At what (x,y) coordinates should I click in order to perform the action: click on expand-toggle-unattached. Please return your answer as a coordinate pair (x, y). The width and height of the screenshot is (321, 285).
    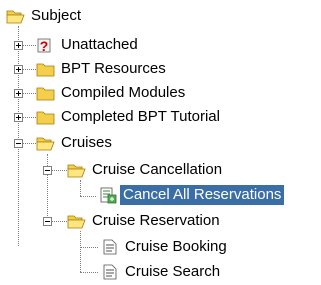
    Looking at the image, I should click on (18, 45).